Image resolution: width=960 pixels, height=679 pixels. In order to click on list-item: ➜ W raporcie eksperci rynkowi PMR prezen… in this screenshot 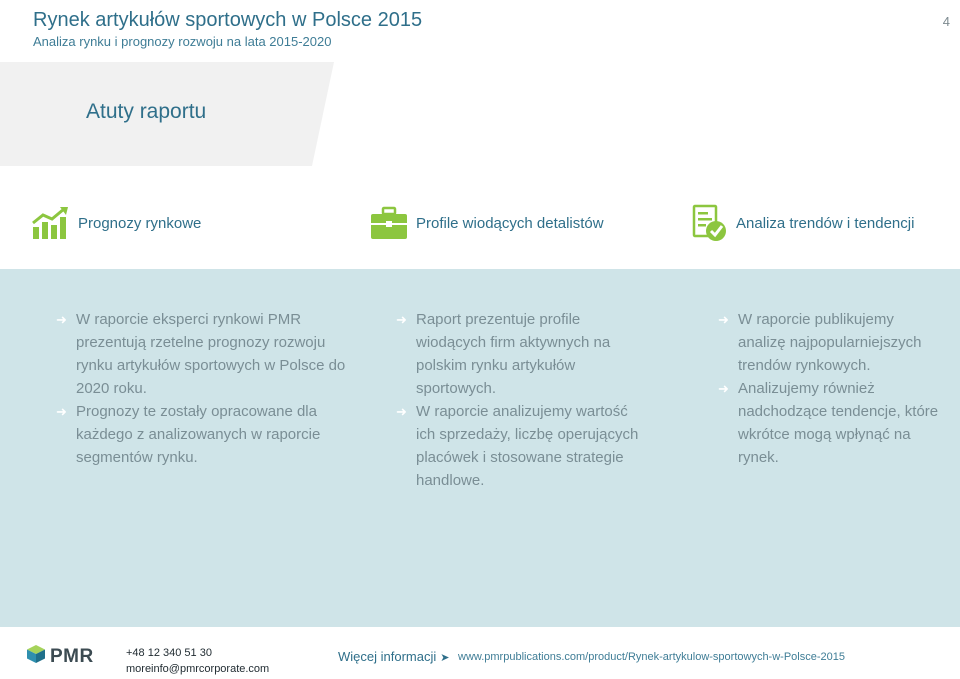, I will do `click(206, 354)`.